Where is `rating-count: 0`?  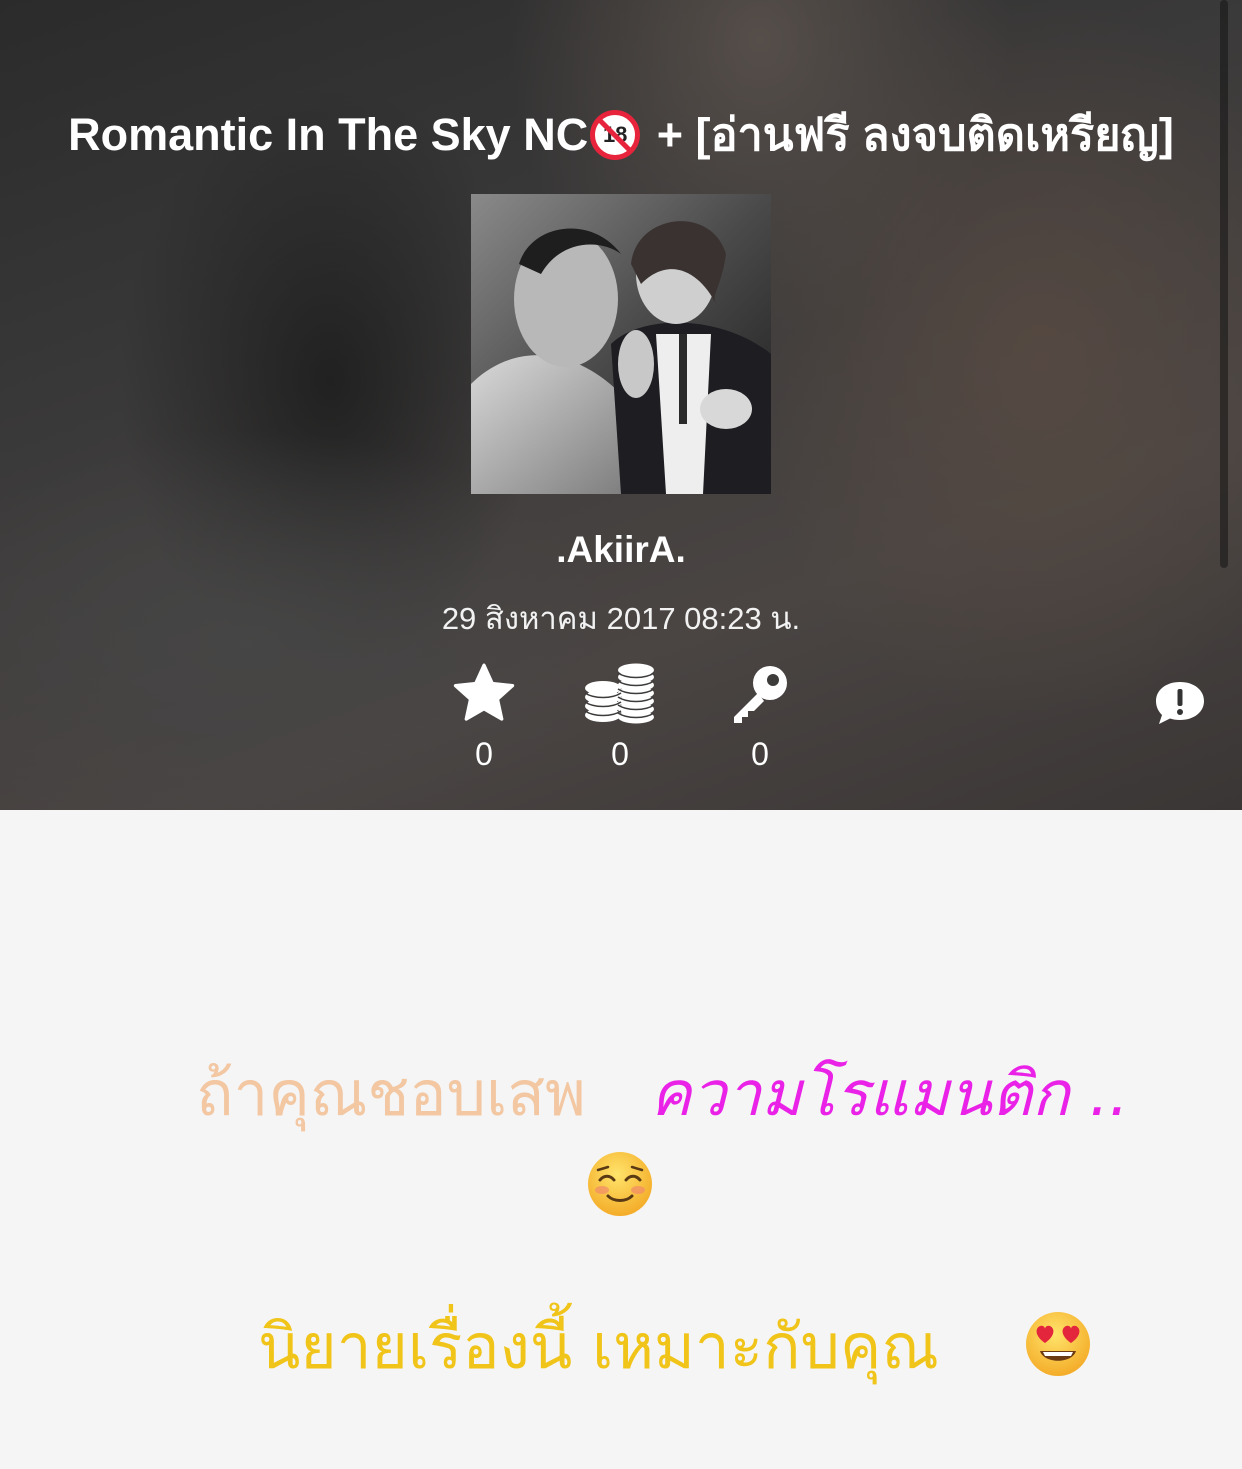 rating-count: 0 is located at coordinates (484, 754).